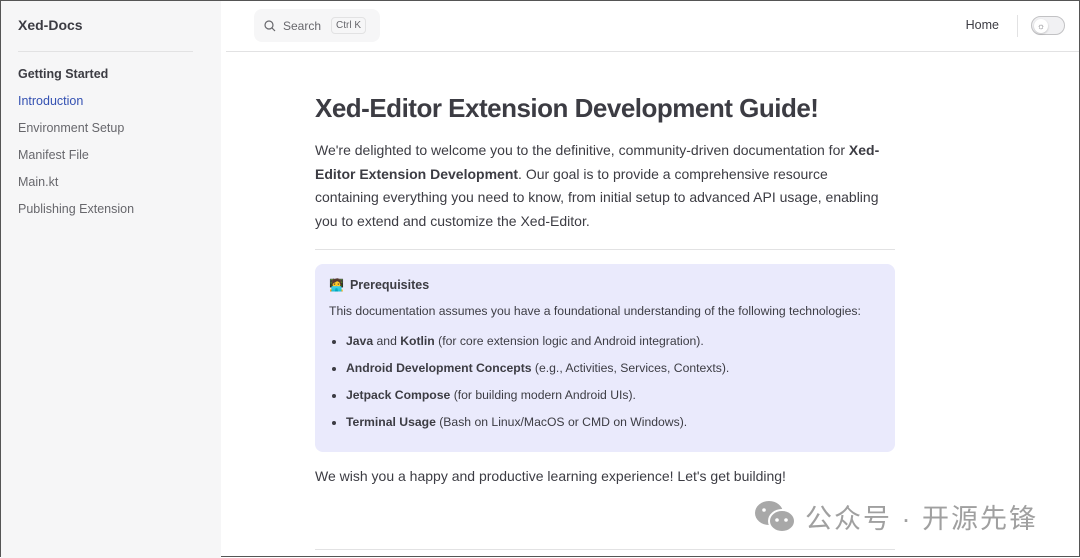 The image size is (1080, 558). Describe the element at coordinates (336, 285) in the screenshot. I see `technologist-icon: 🧑‍💻` at that location.